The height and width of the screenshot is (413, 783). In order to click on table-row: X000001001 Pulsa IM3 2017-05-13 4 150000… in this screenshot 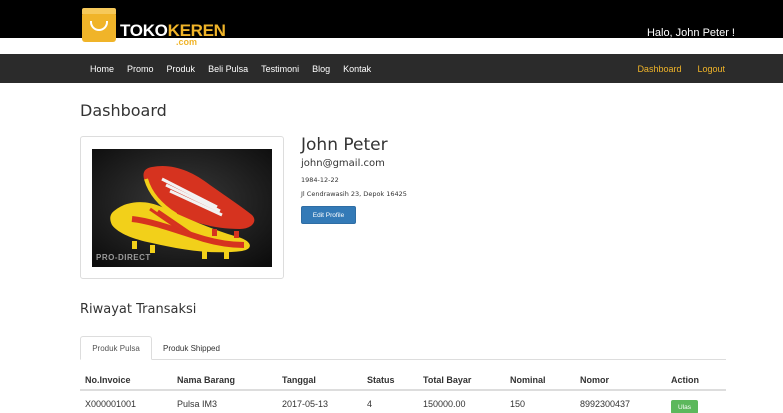, I will do `click(403, 403)`.